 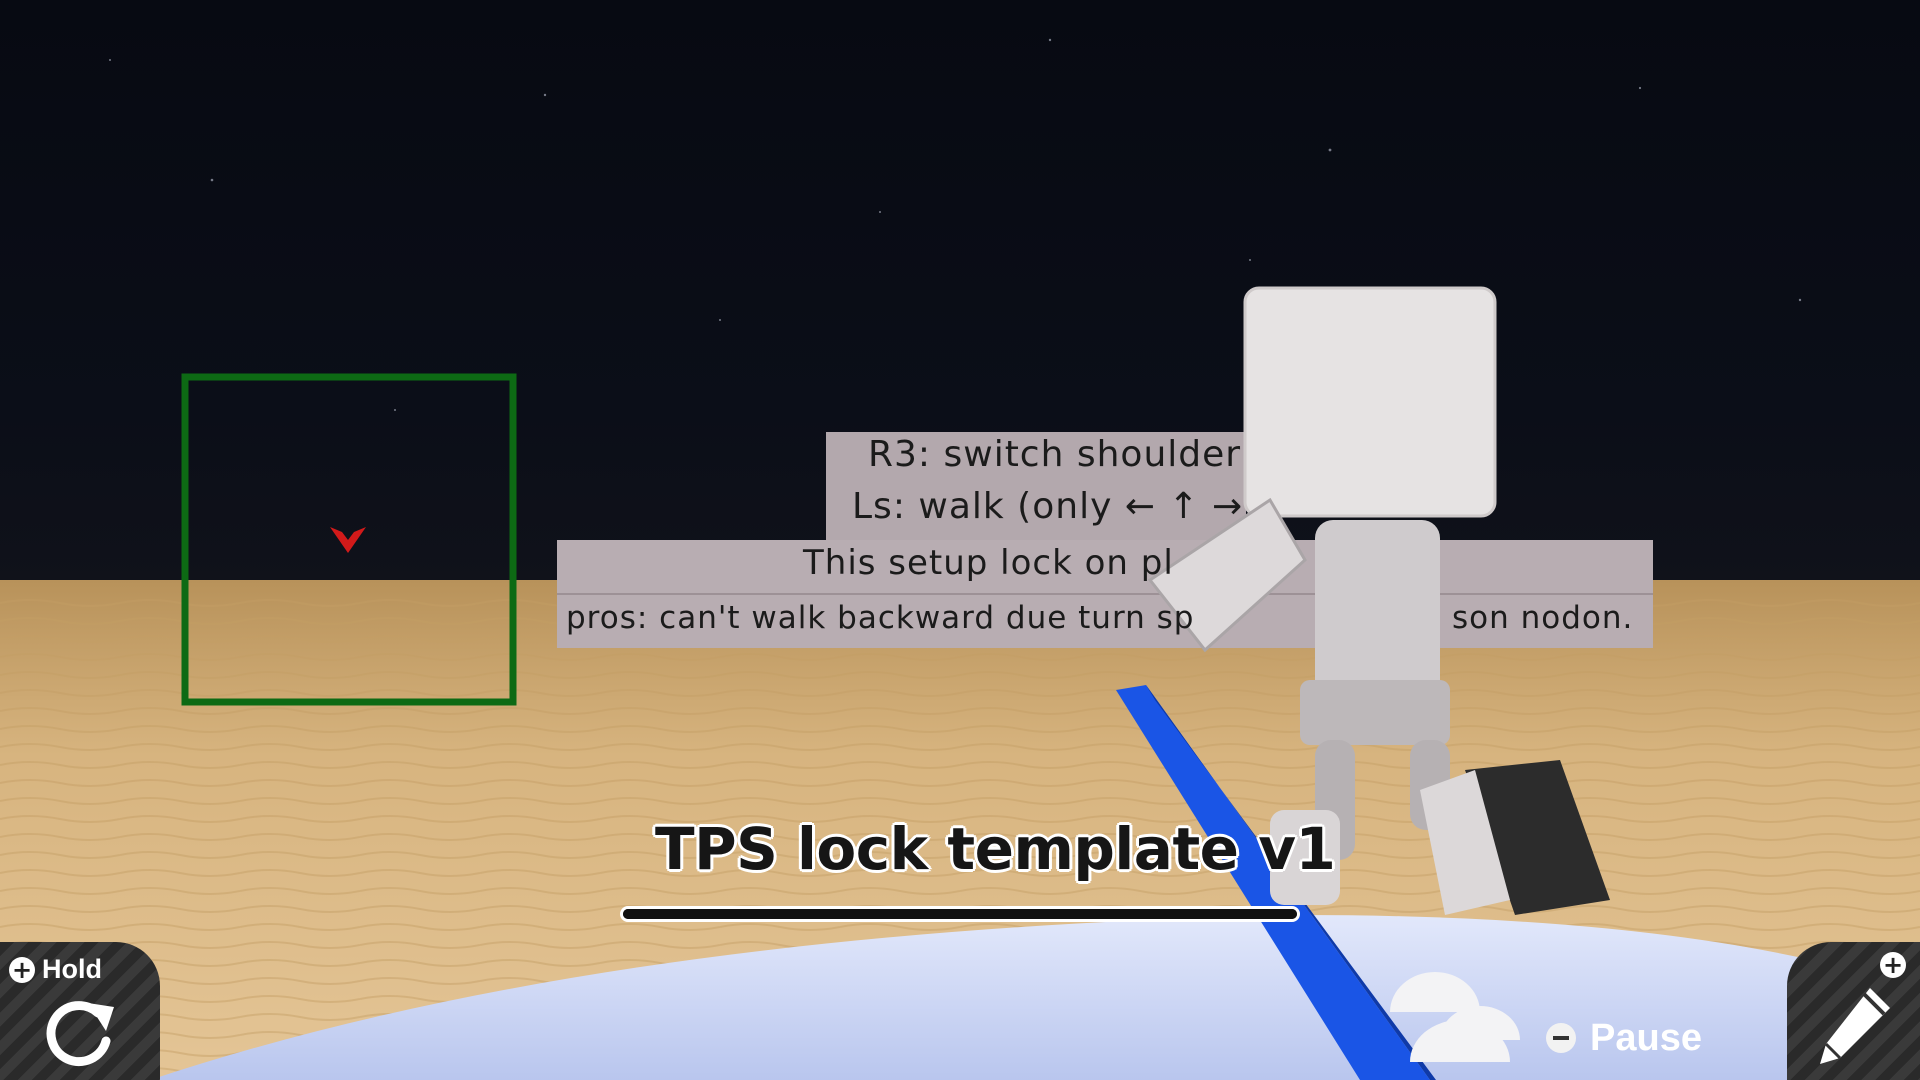 What do you see at coordinates (1854, 1027) in the screenshot?
I see `pencil-icon` at bounding box center [1854, 1027].